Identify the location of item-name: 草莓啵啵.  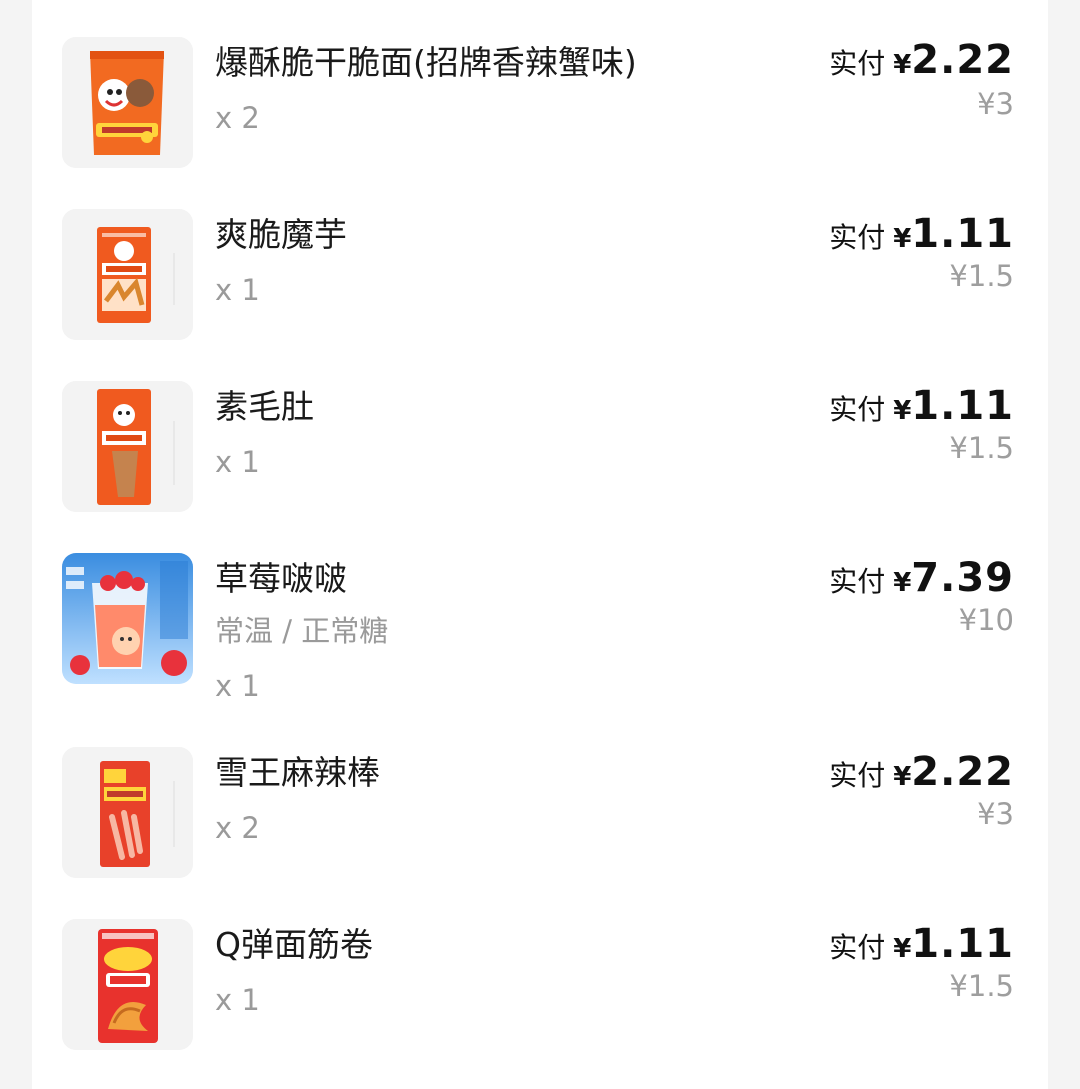
(281, 578).